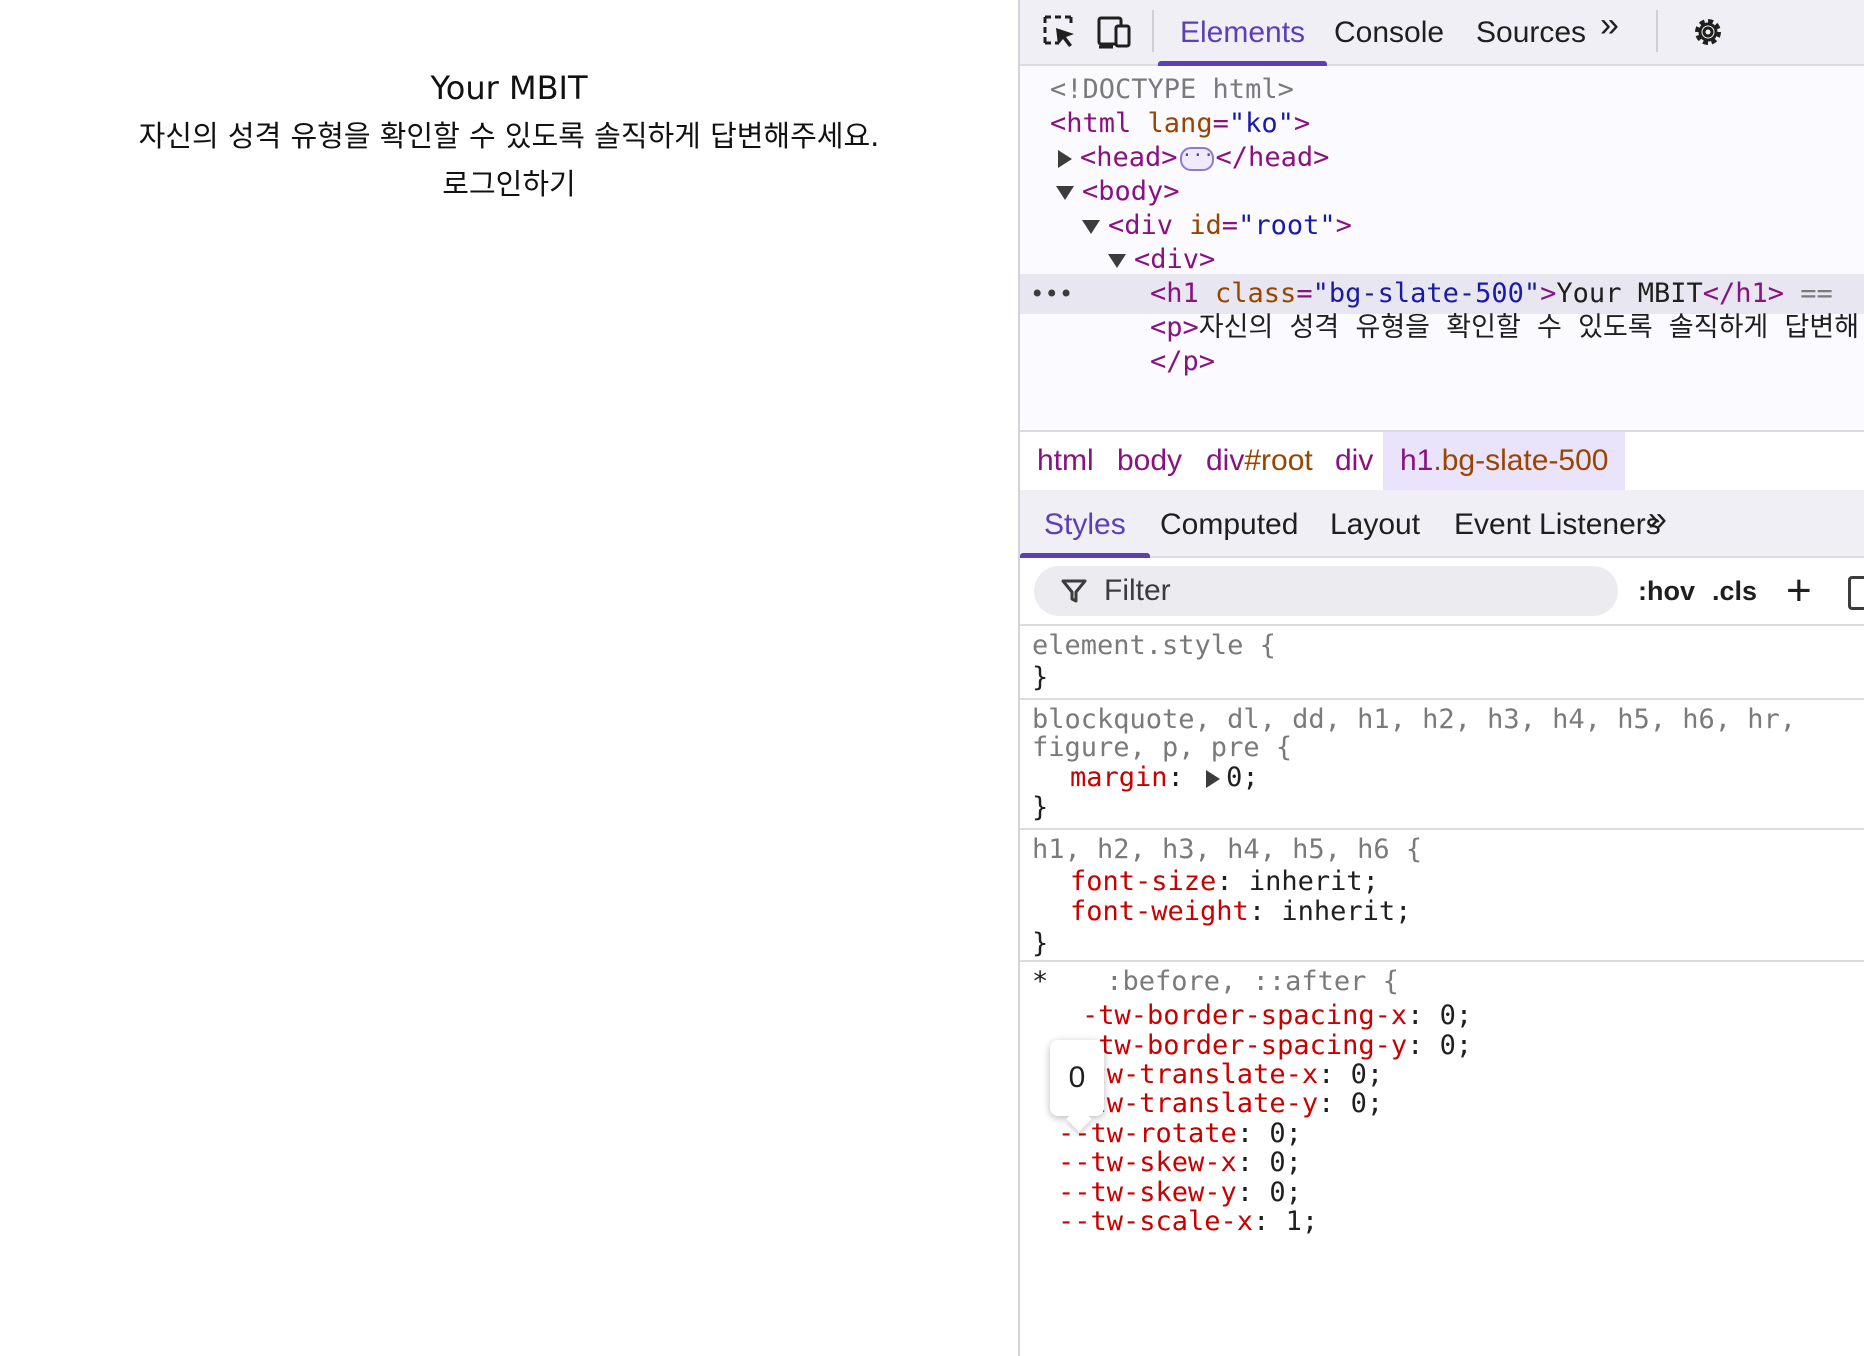  I want to click on doctype-text: <!DOCTYPE html>, so click(1172, 89).